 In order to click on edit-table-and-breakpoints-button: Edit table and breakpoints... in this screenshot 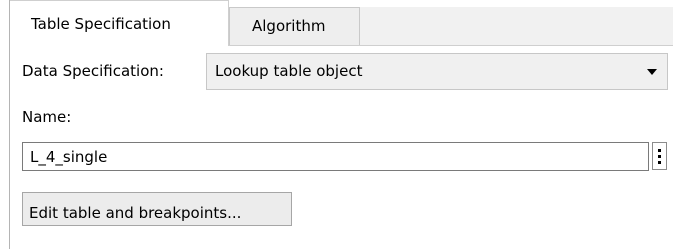, I will do `click(157, 209)`.